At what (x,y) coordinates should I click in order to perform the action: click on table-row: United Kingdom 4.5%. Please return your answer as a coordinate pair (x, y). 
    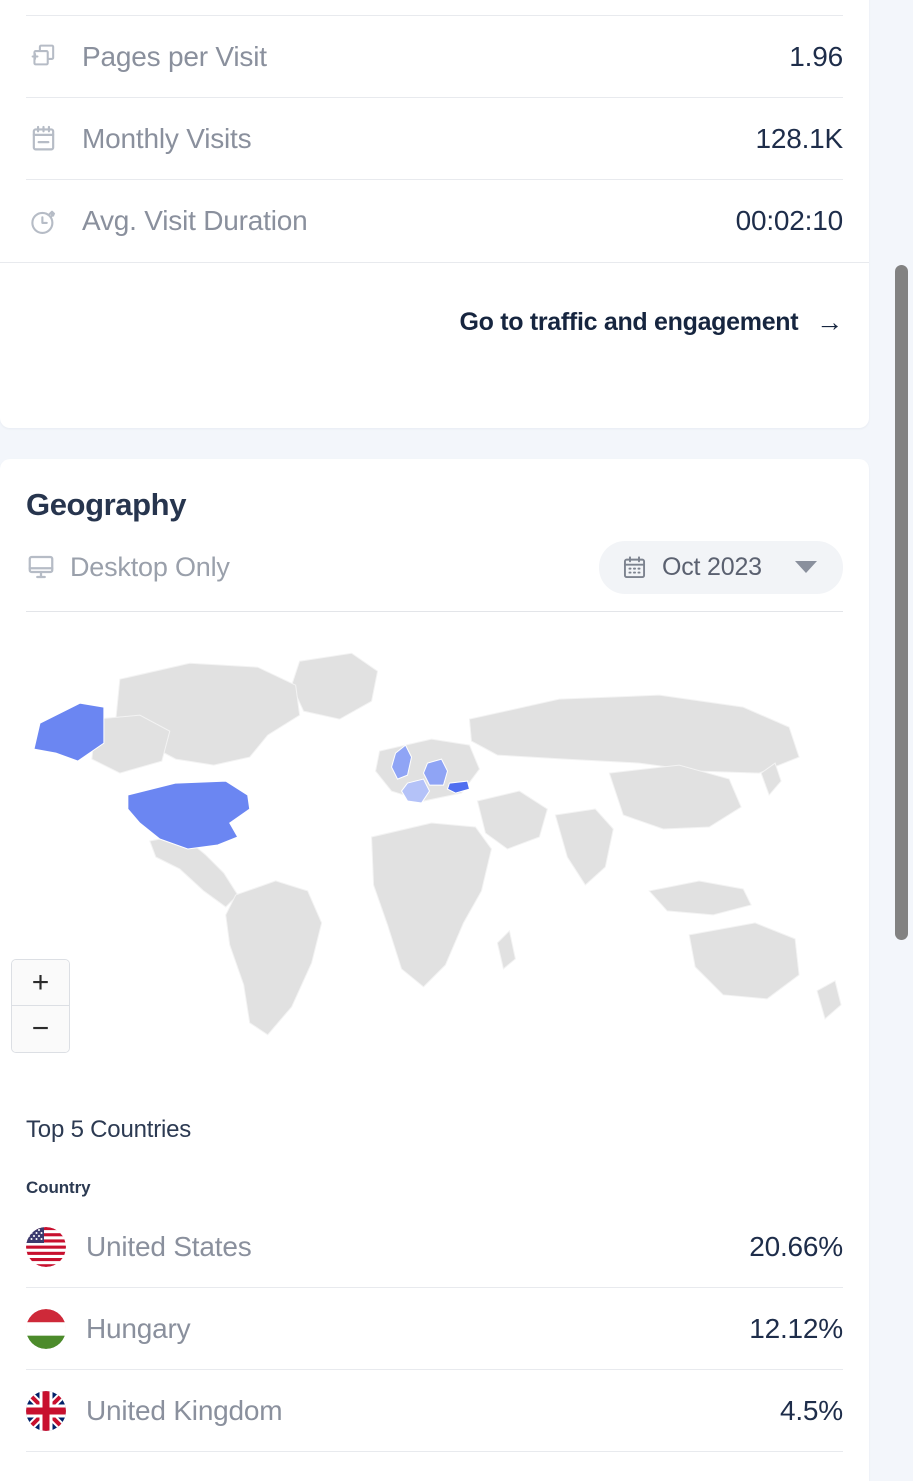
    Looking at the image, I should click on (434, 1411).